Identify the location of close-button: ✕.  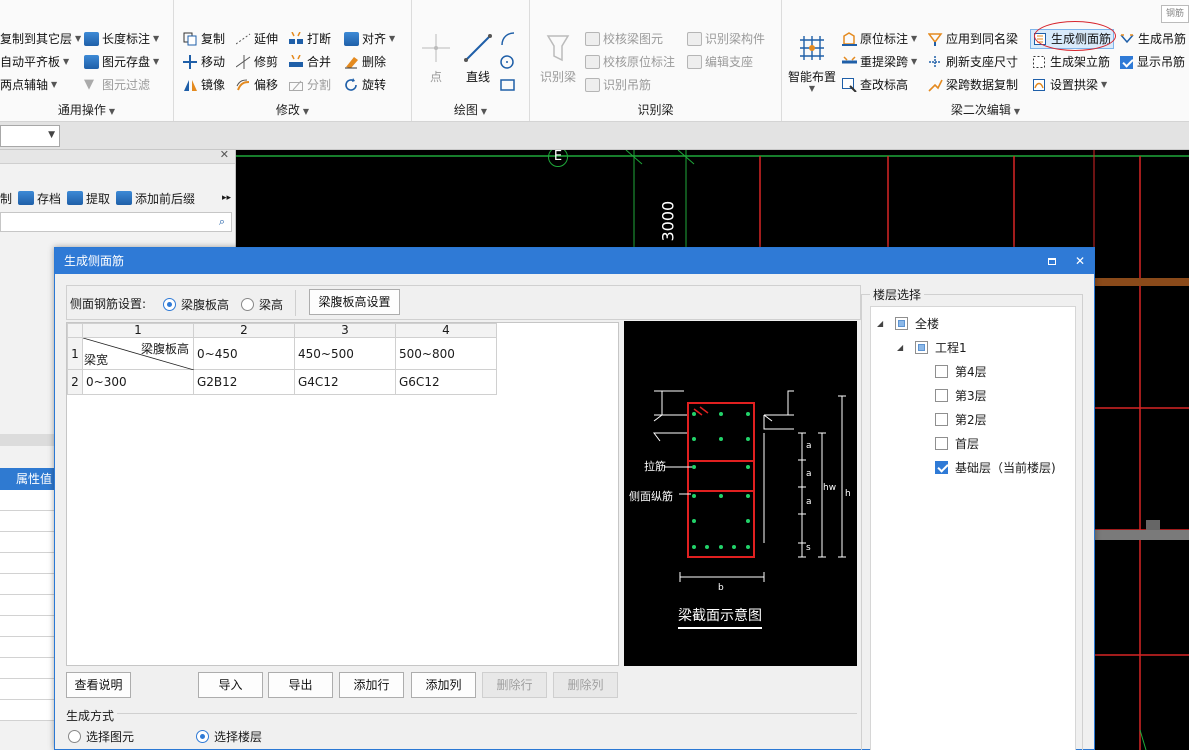
(1080, 261).